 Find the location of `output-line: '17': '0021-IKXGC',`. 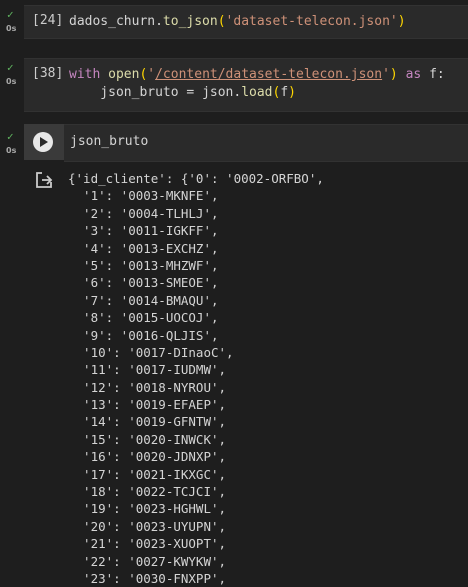

output-line: '17': '0021-IKXGC', is located at coordinates (147, 474).